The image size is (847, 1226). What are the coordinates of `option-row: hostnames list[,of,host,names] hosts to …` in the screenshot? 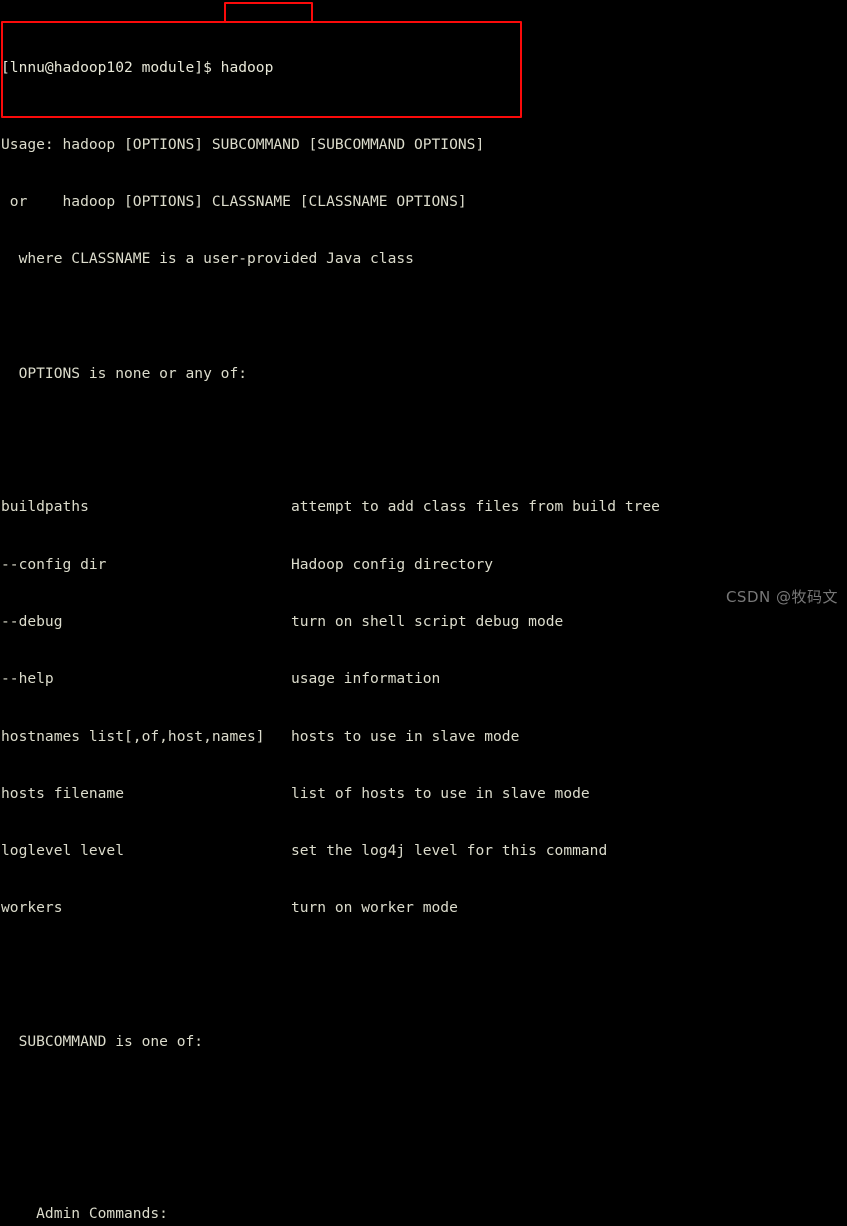 It's located at (260, 736).